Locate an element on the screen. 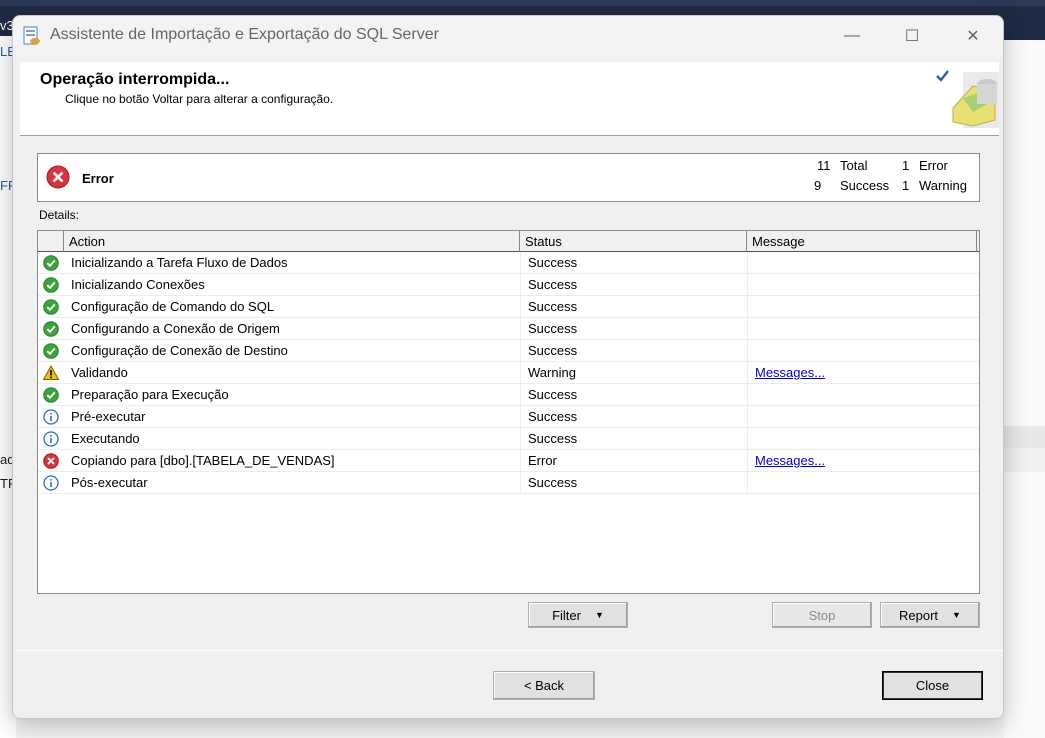 The height and width of the screenshot is (738, 1045). success-label: Success is located at coordinates (865, 185).